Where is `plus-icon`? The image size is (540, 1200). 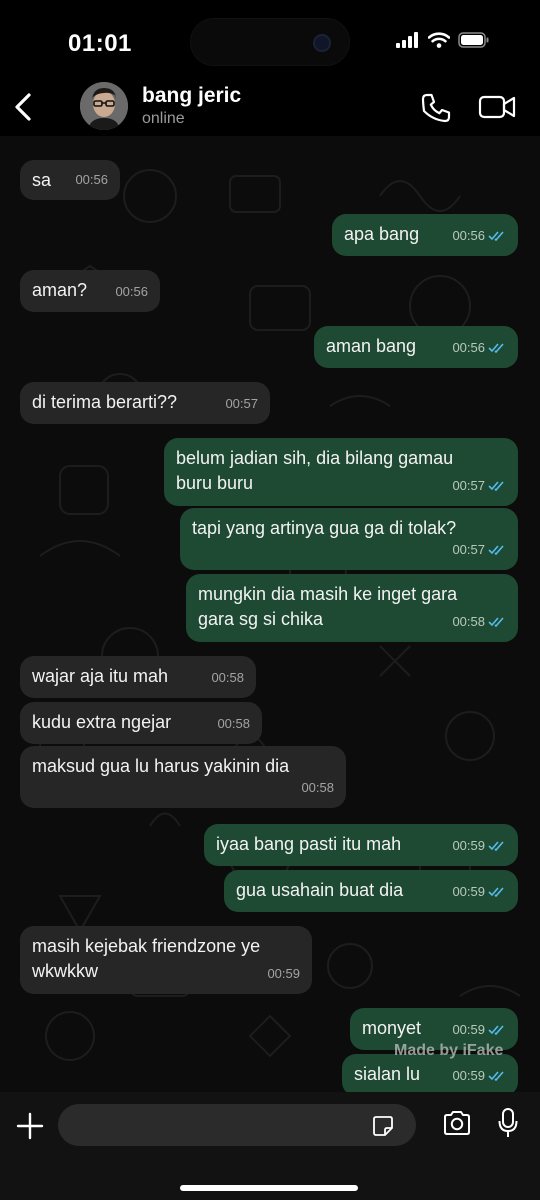
plus-icon is located at coordinates (30, 1126).